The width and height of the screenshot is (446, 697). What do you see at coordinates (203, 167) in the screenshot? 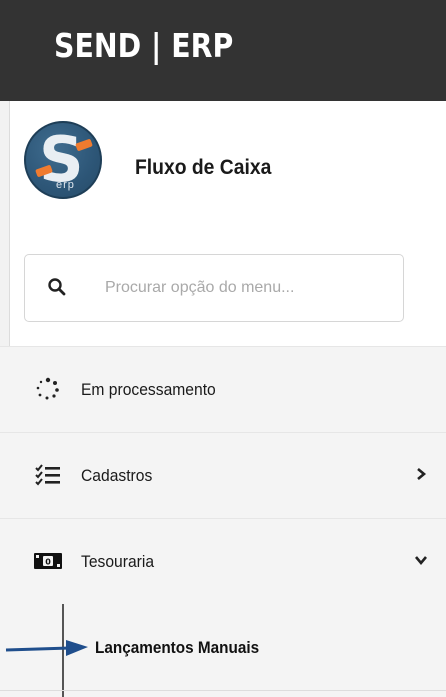
I see `app-title: Fluxo de Caixa` at bounding box center [203, 167].